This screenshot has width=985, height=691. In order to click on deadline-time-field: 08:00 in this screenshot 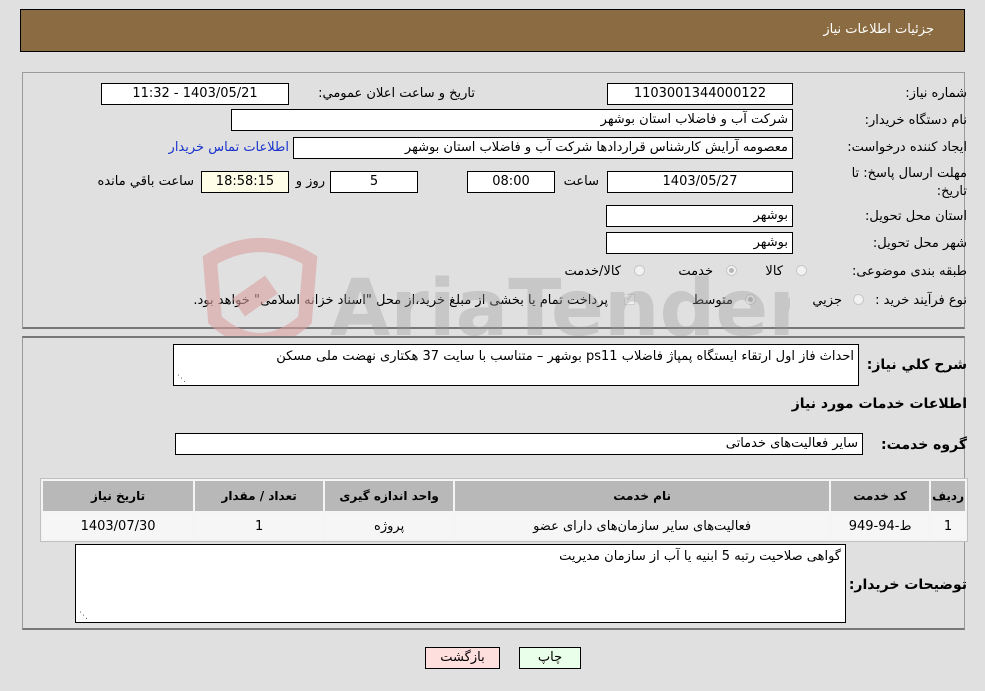, I will do `click(511, 182)`.